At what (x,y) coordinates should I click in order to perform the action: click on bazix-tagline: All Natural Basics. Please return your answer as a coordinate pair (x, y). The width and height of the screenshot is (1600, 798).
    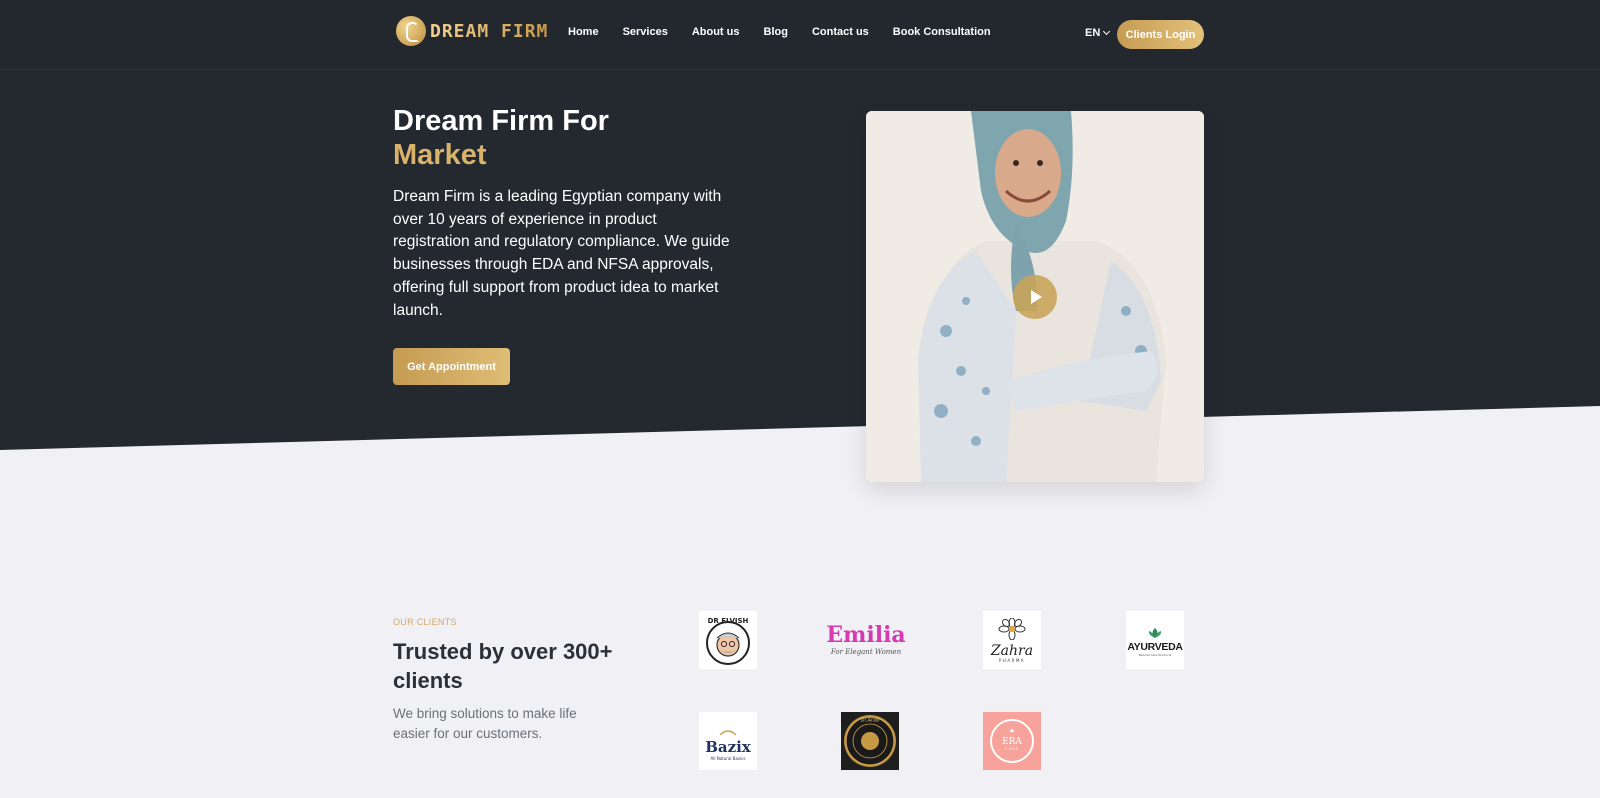
    Looking at the image, I should click on (728, 758).